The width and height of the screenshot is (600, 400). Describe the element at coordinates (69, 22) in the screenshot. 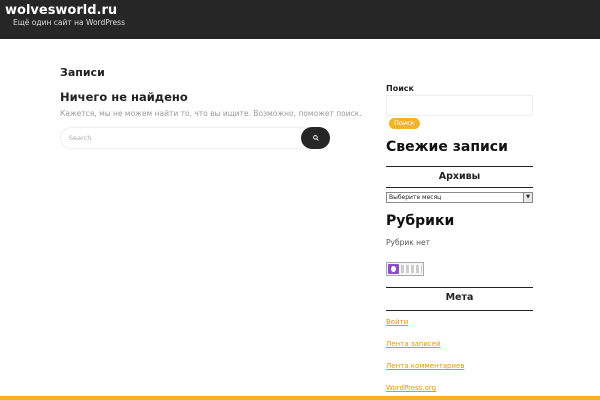

I see `site-description: Ещё один сайт на WordPress` at that location.